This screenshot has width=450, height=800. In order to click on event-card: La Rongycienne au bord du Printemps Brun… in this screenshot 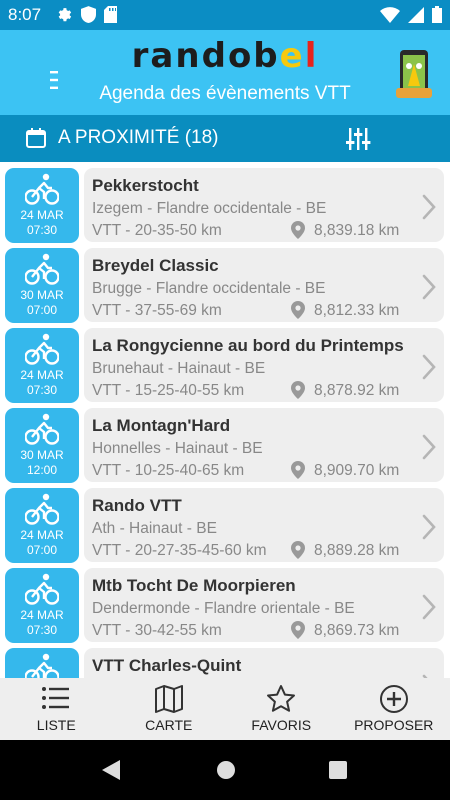, I will do `click(264, 365)`.